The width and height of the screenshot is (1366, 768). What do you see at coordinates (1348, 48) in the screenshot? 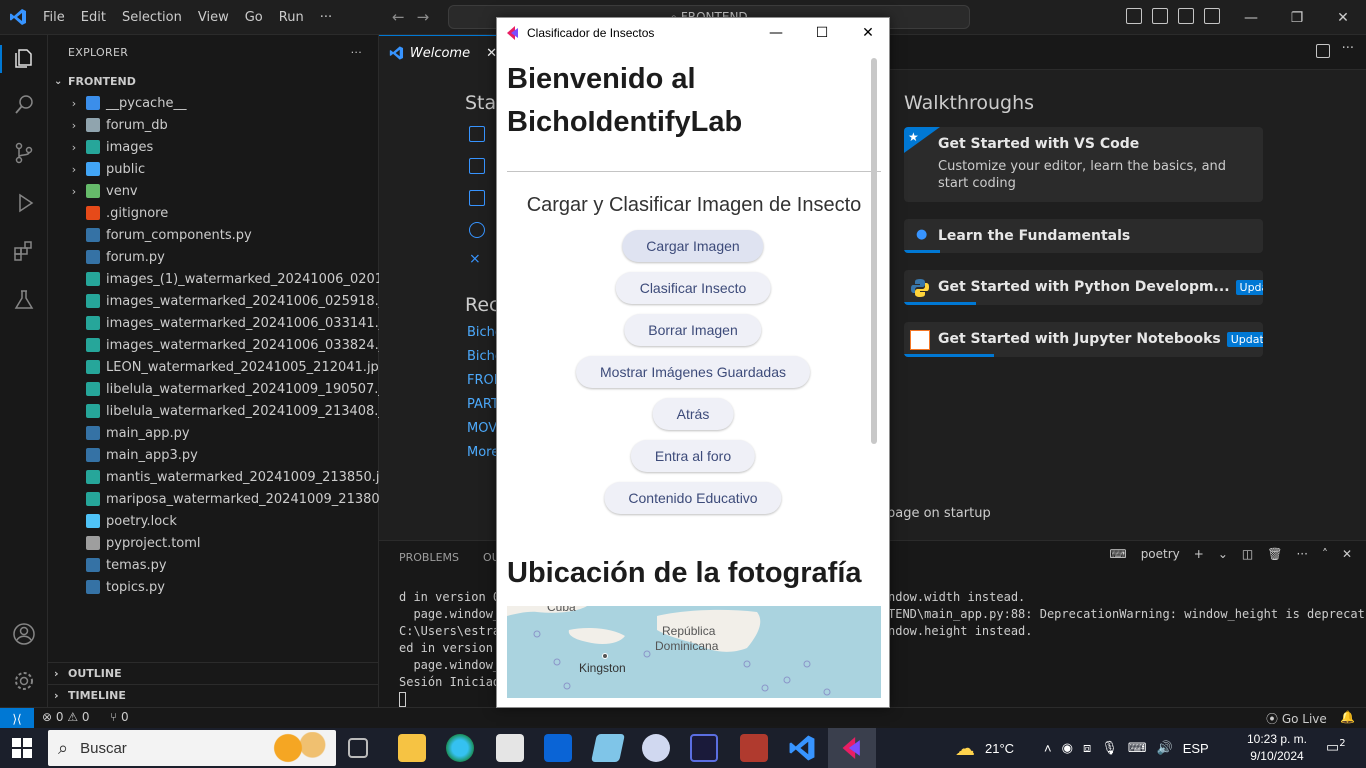
I see `editor-more-icon: ···` at bounding box center [1348, 48].